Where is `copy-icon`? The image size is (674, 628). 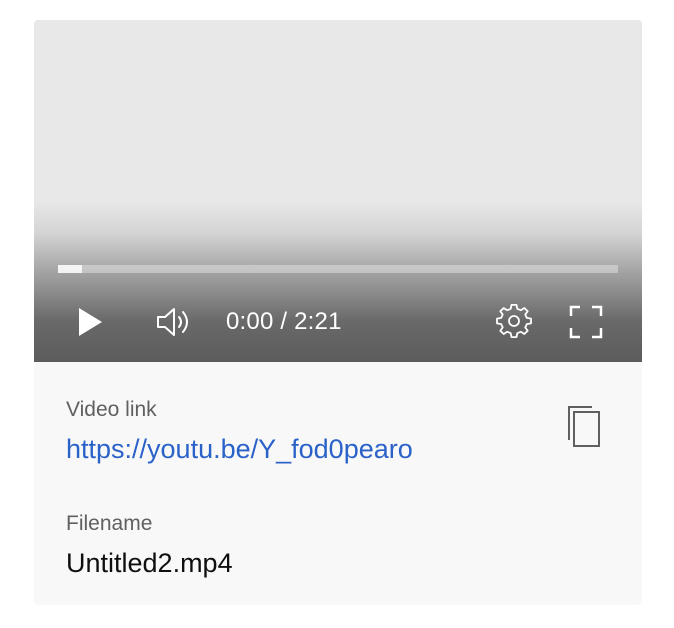 copy-icon is located at coordinates (584, 426).